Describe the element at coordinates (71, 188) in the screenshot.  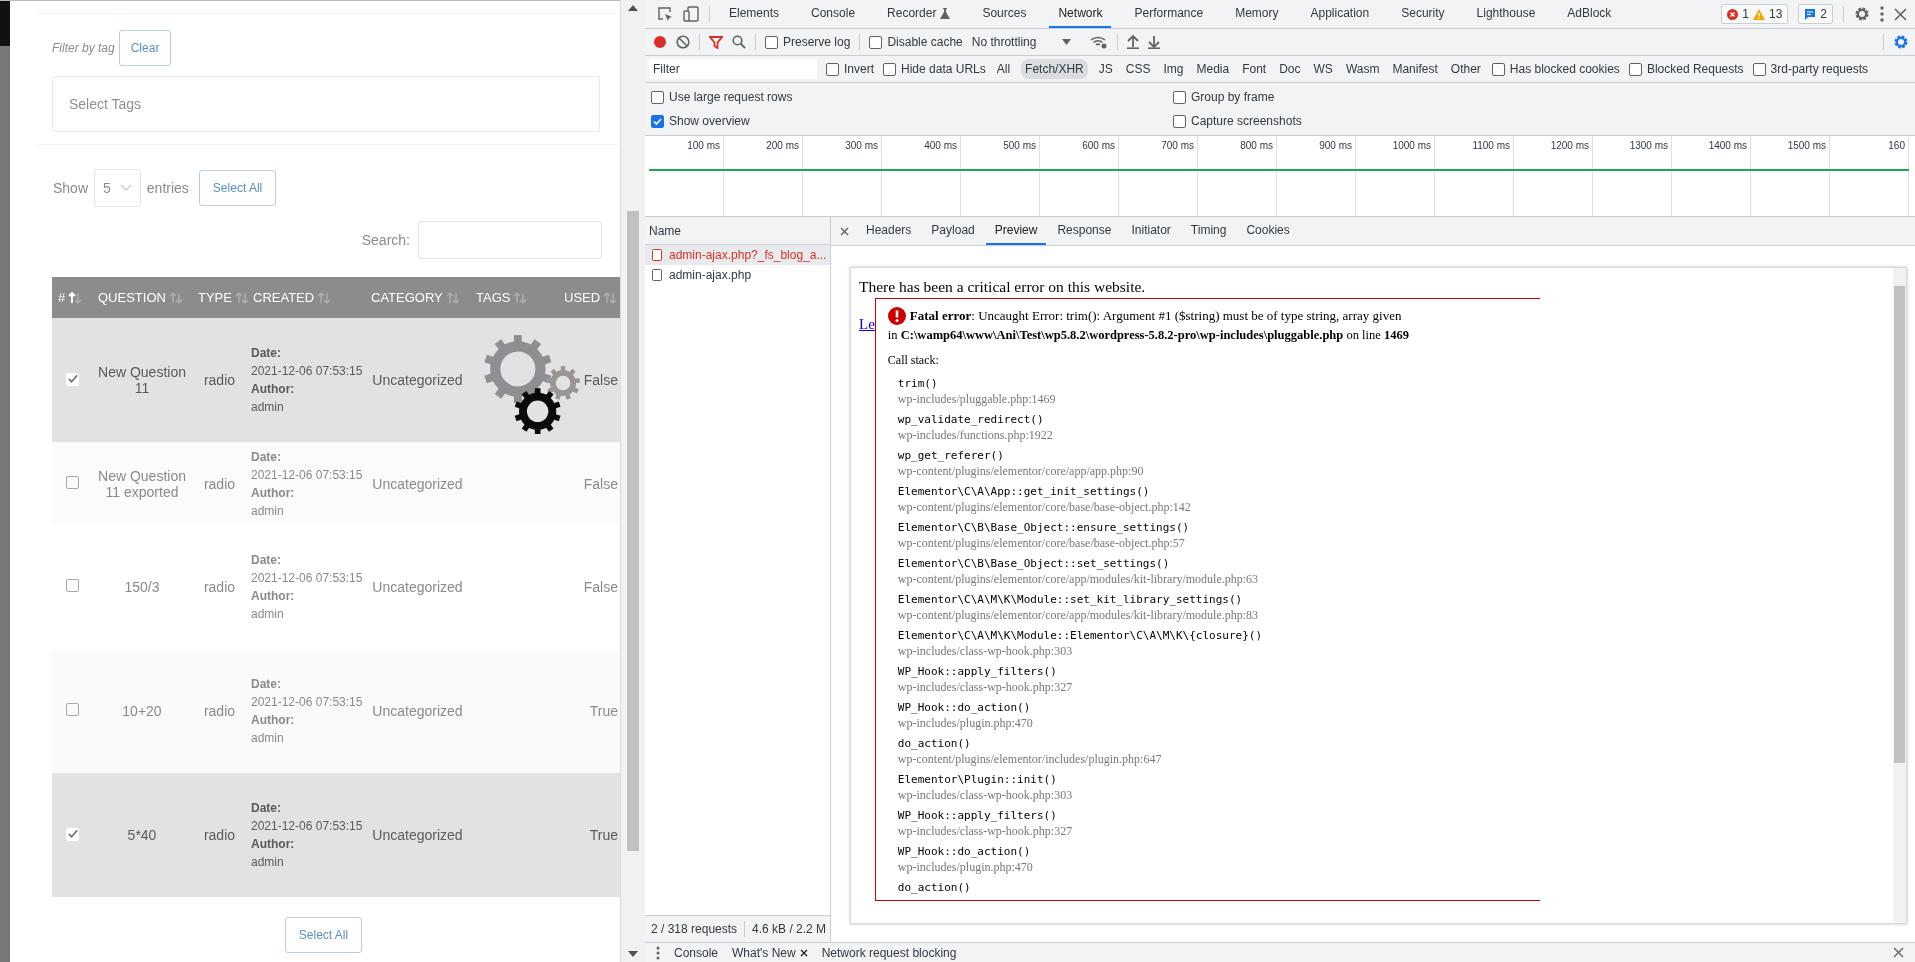
I see `show-label: Show` at that location.